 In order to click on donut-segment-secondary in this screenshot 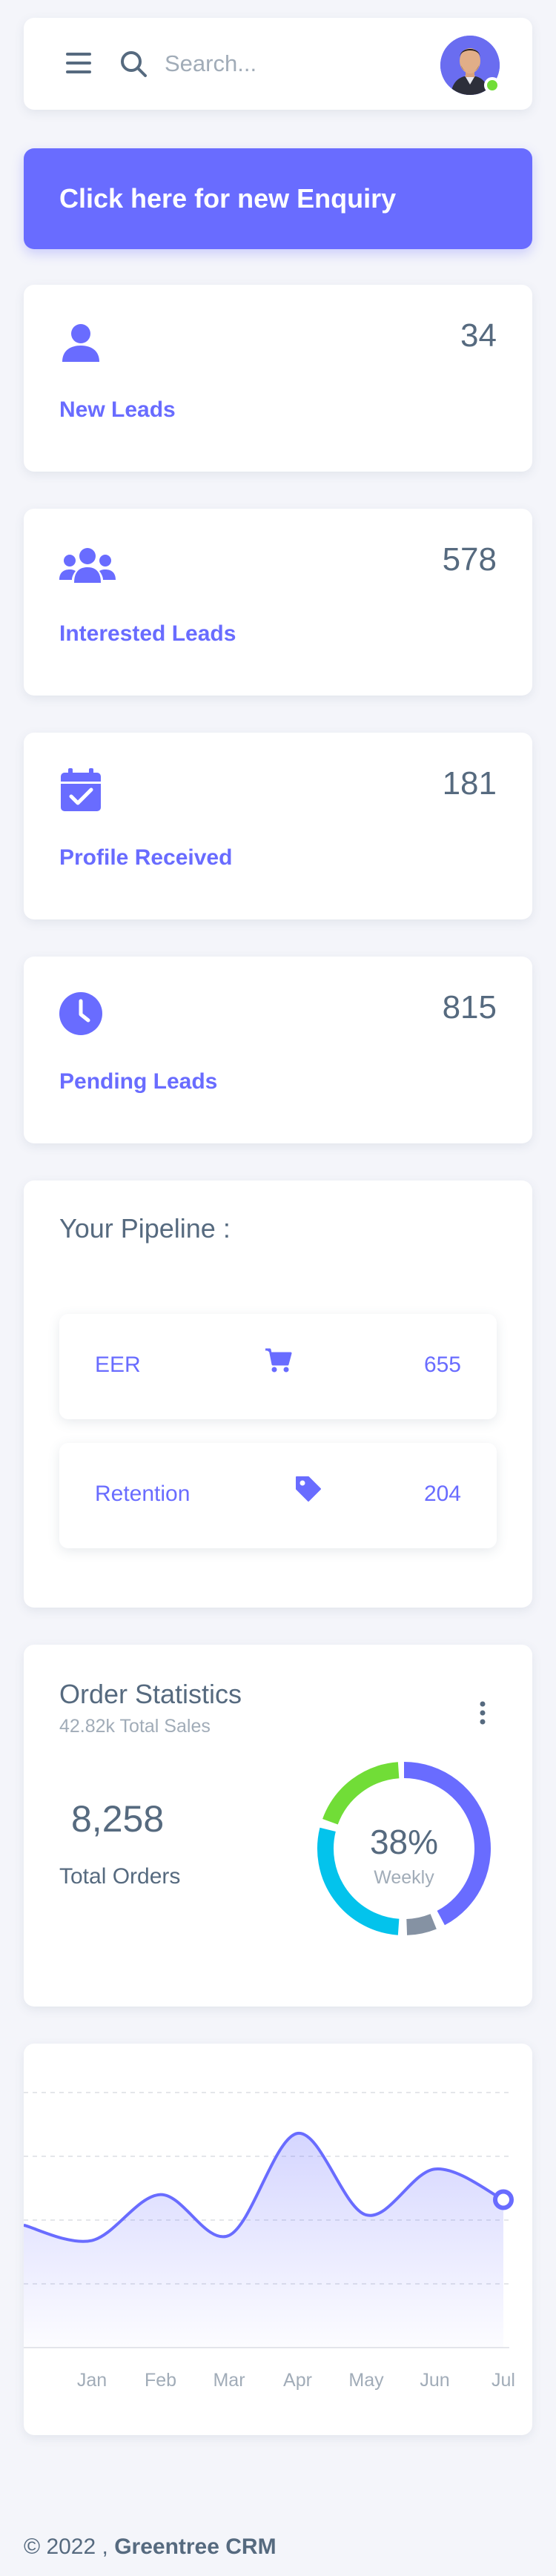, I will do `click(421, 1924)`.